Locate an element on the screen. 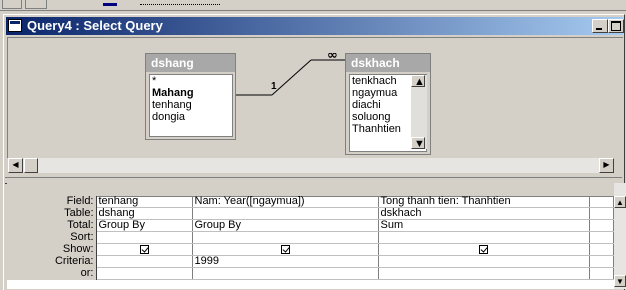 The width and height of the screenshot is (626, 290). scroll-left-button: ◀ is located at coordinates (15, 165).